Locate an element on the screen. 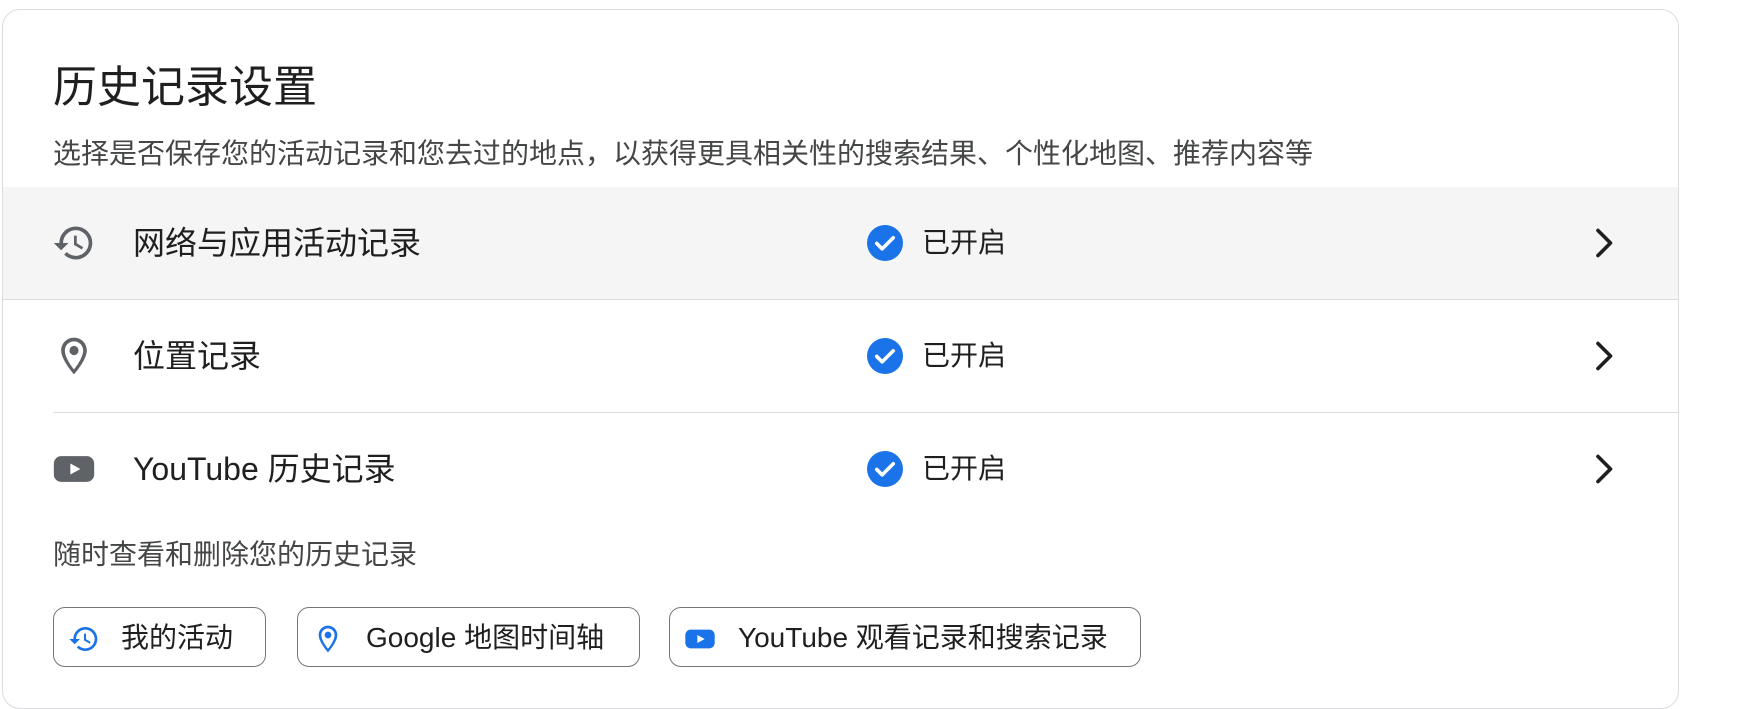 The width and height of the screenshot is (1759, 709). chip-label: Google 地图时间轴 is located at coordinates (485, 637).